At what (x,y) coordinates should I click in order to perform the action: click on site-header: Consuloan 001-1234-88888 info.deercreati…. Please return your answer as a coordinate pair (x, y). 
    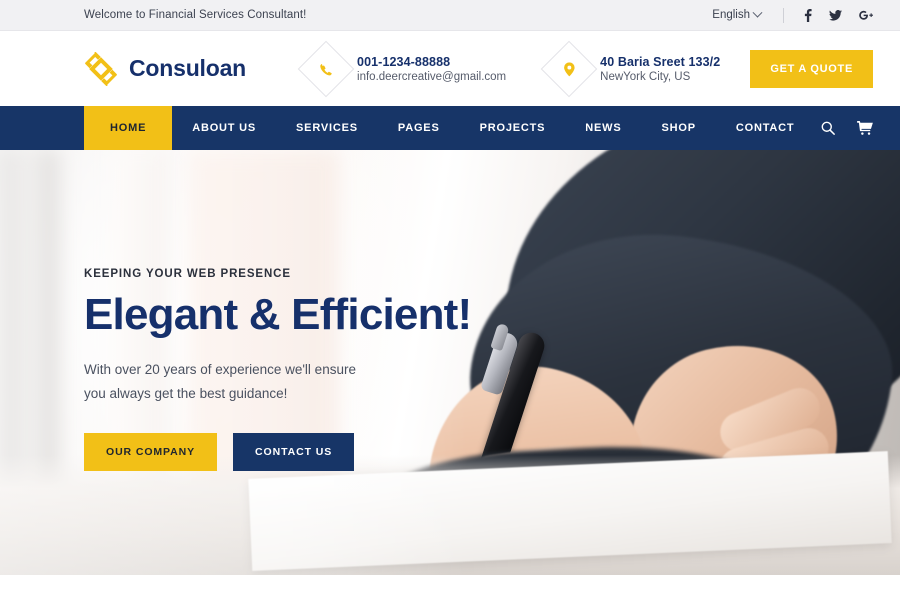
    Looking at the image, I should click on (450, 68).